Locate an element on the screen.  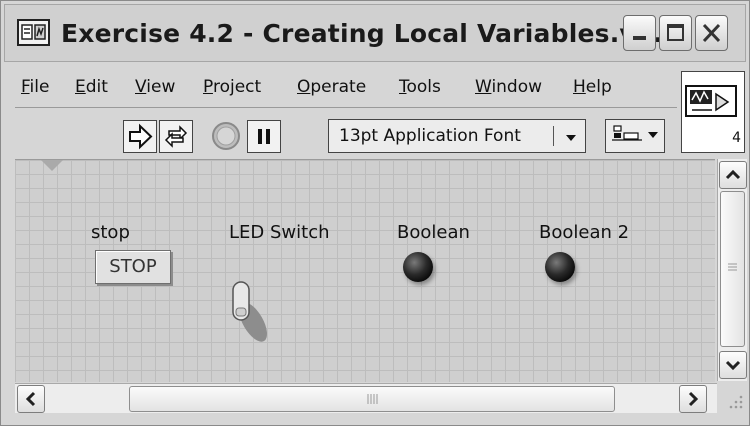
font-ring: 13pt Application Font is located at coordinates (457, 136).